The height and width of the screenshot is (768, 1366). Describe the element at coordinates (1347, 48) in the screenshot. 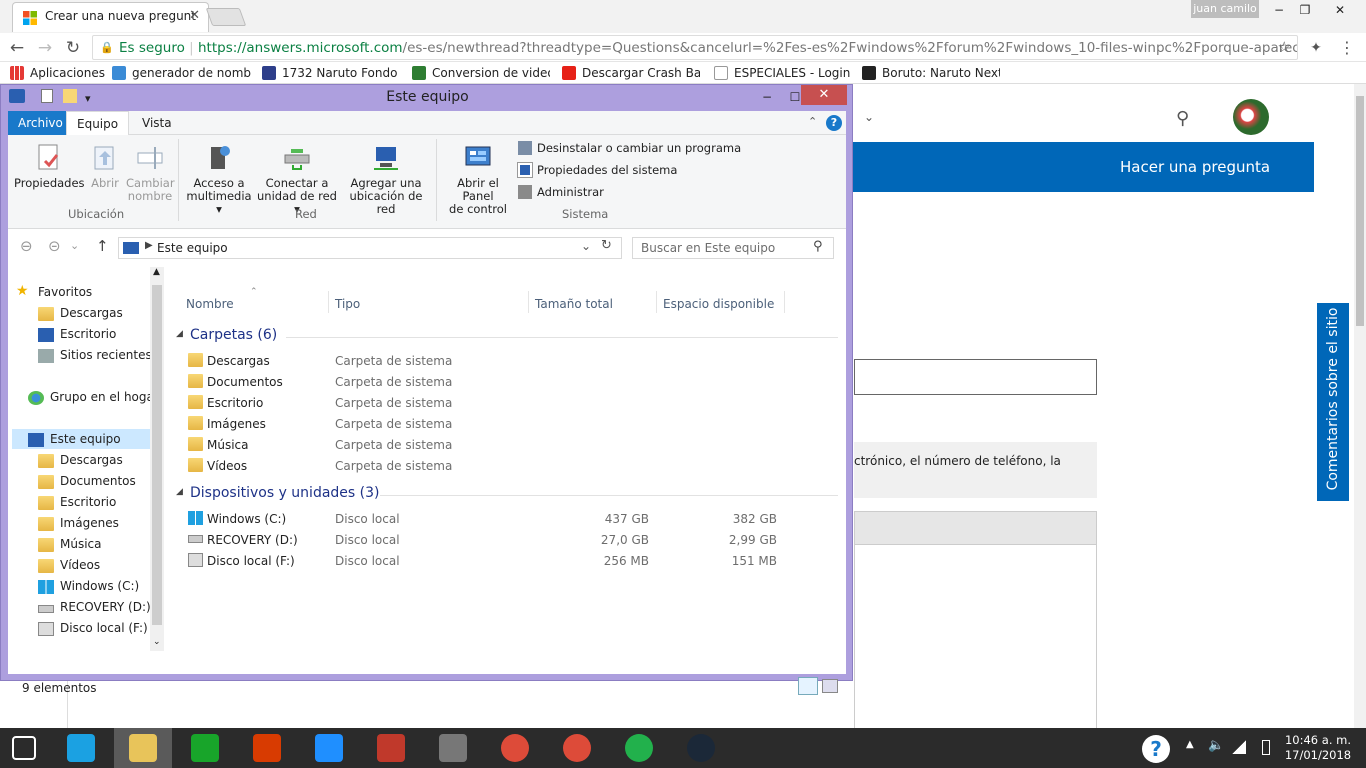

I see `menu-icon: ⋮` at that location.